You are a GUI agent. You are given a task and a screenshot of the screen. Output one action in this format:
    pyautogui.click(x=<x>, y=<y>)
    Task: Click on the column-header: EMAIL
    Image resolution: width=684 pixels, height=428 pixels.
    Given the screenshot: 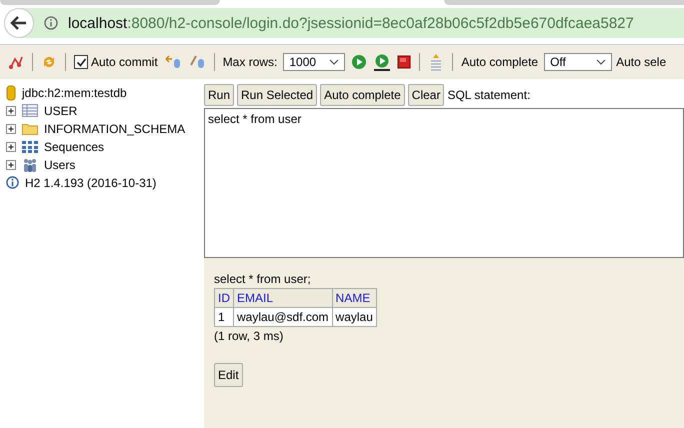 What is the action you would take?
    pyautogui.click(x=283, y=298)
    